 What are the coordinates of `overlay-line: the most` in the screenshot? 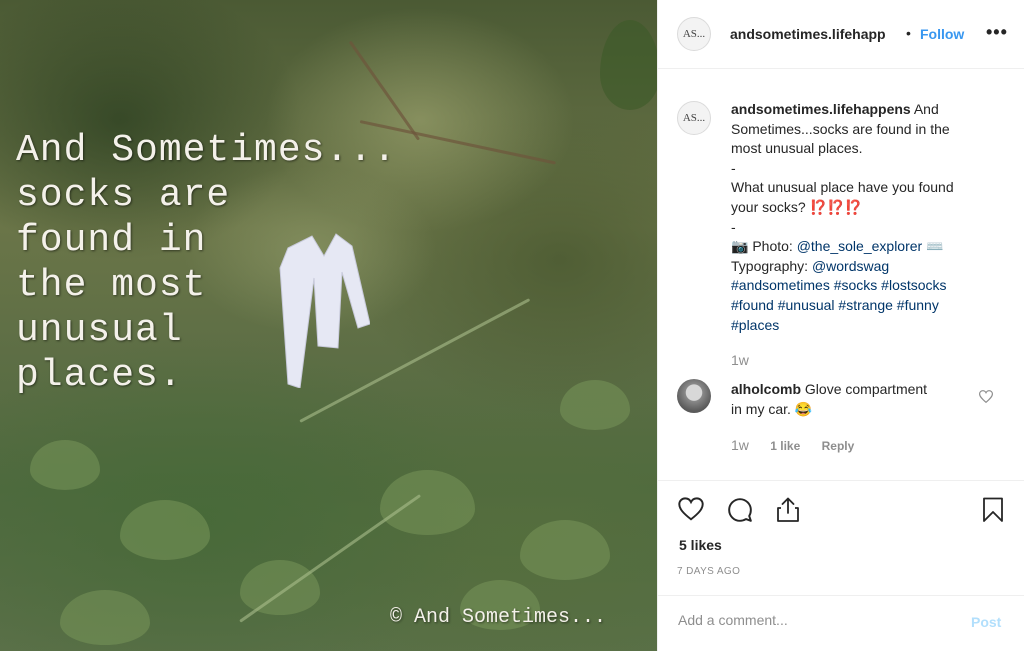 It's located at (111, 285).